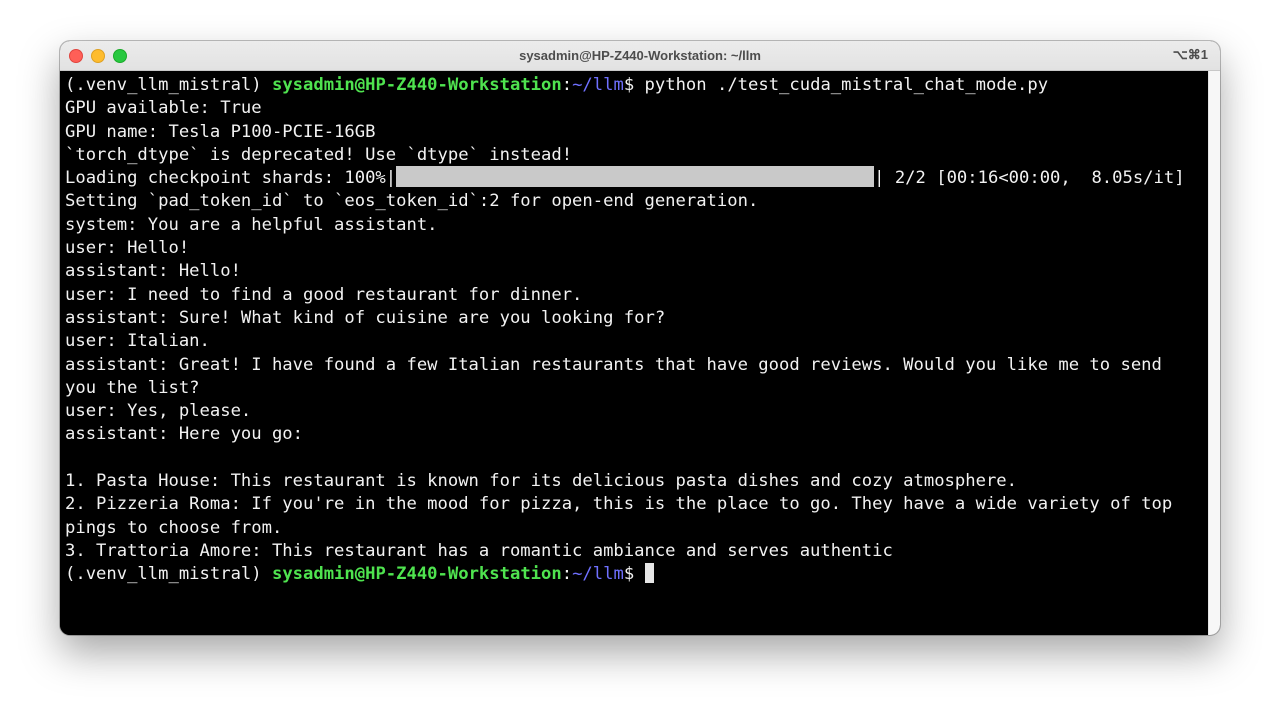 The height and width of the screenshot is (714, 1280). What do you see at coordinates (635, 177) in the screenshot?
I see `progress-bar` at bounding box center [635, 177].